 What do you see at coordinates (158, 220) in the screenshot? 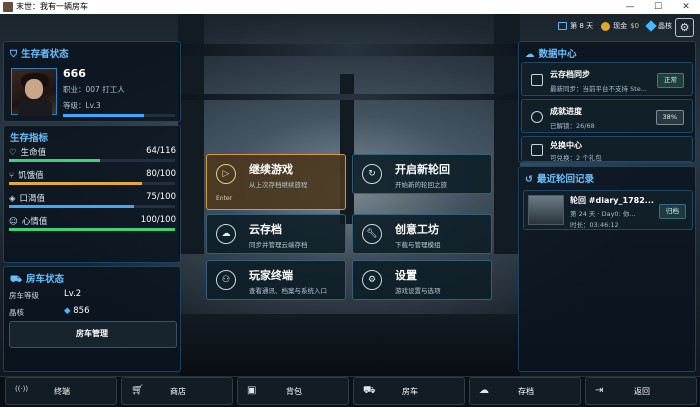
I see `indicator-value: 100/100` at bounding box center [158, 220].